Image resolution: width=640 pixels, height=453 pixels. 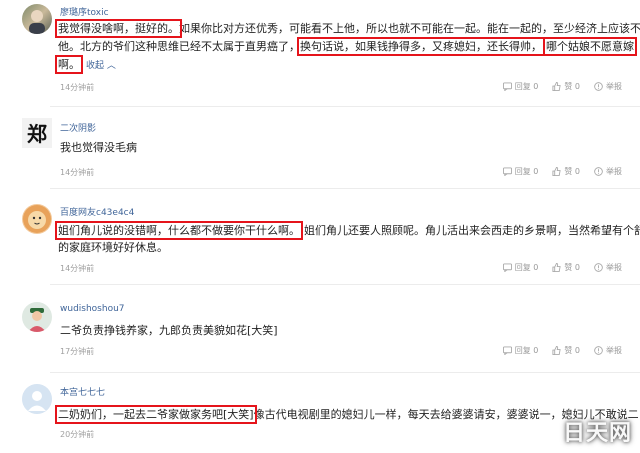 I want to click on comment-time: 17分钟前, so click(x=77, y=351).